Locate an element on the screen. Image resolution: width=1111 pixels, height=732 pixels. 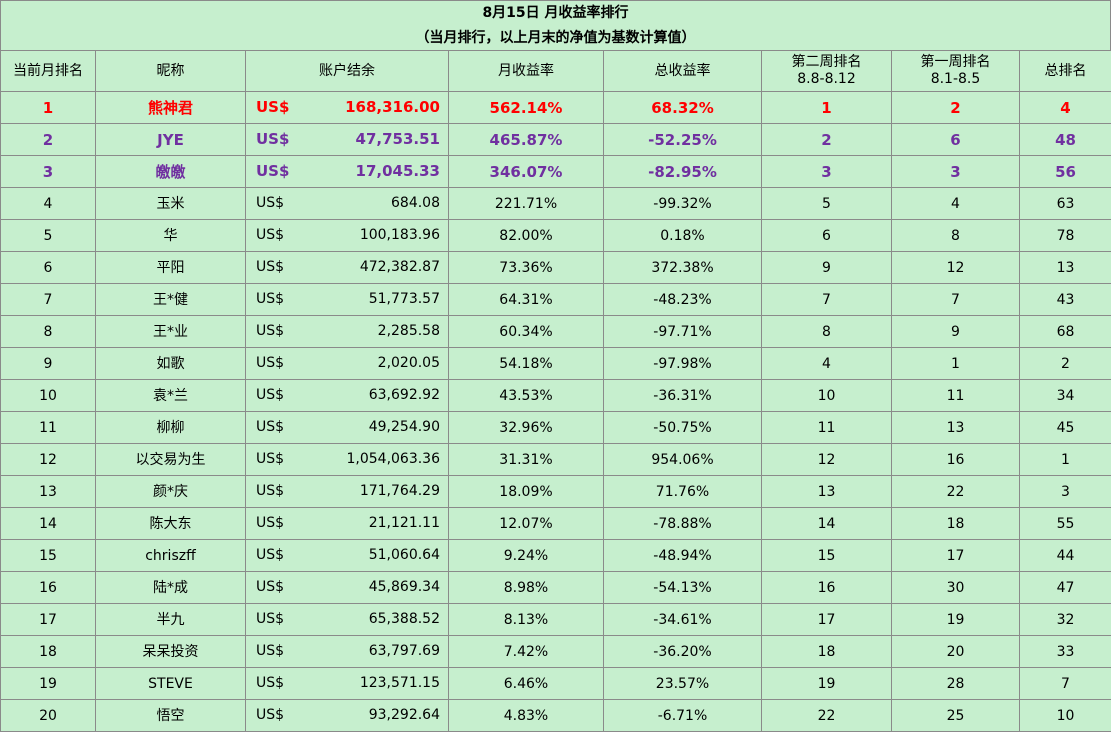
cell-balance: US$ 65,388.52 is located at coordinates (347, 620).